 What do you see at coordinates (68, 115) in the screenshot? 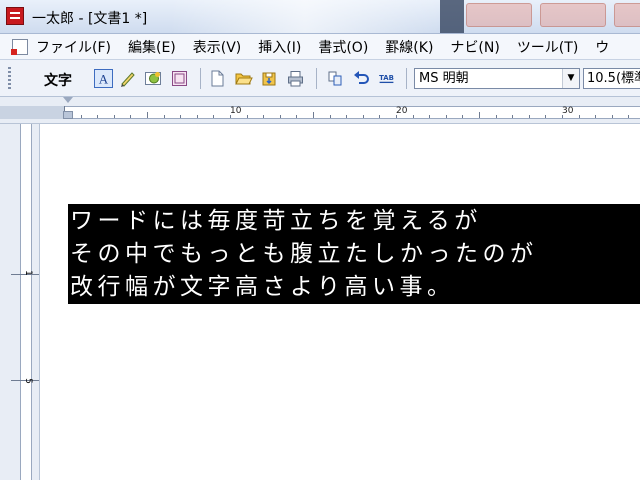
I see `left-indent-marker` at bounding box center [68, 115].